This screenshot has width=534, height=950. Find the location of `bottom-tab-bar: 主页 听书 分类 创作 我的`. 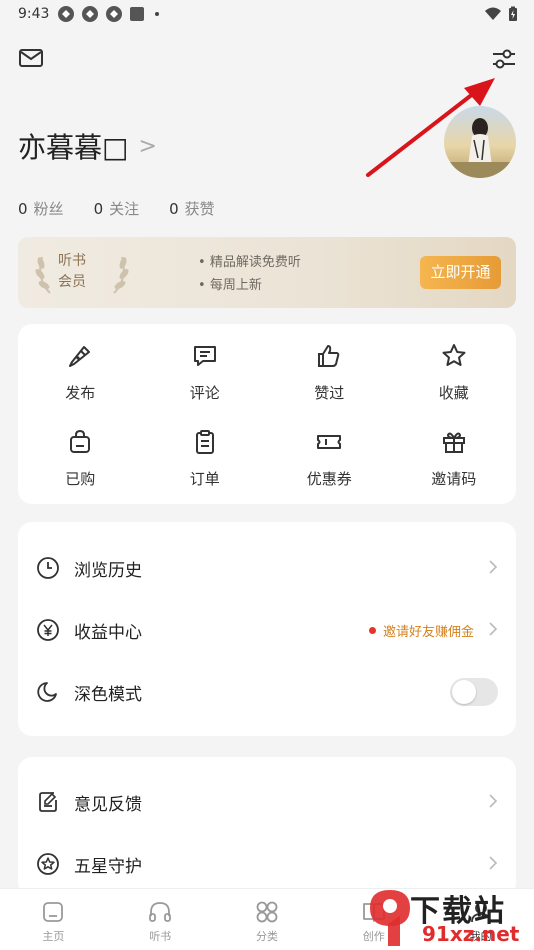

bottom-tab-bar: 主页 听书 分类 创作 我的 is located at coordinates (267, 919).